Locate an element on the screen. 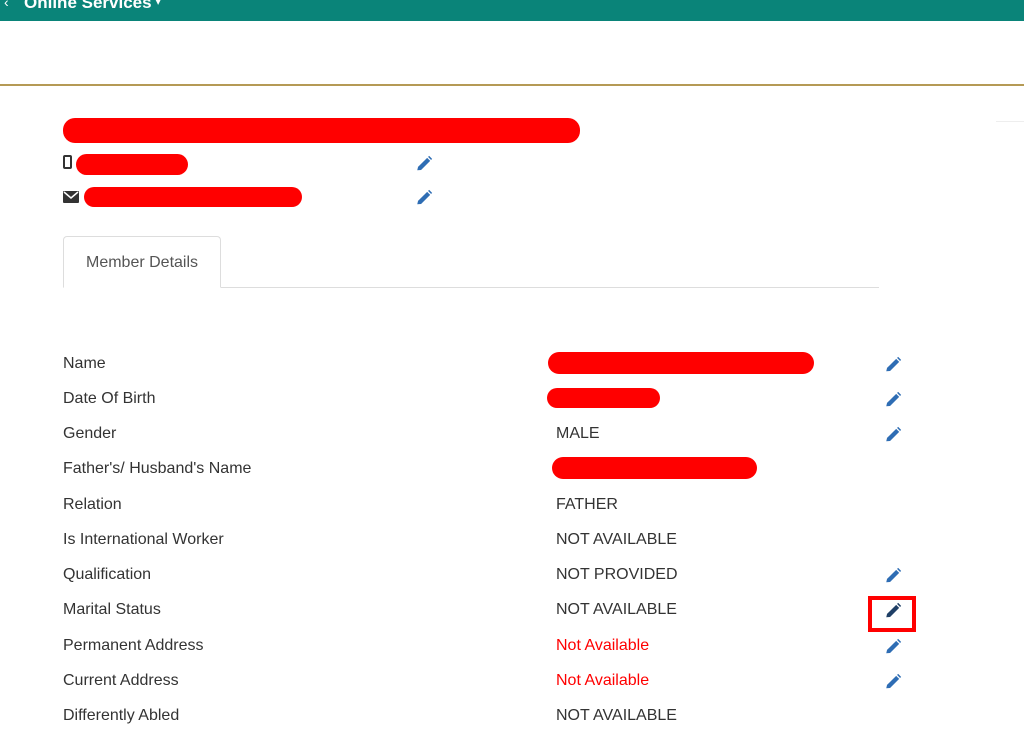 Image resolution: width=1024 pixels, height=750 pixels. label-gender: Gender is located at coordinates (90, 433).